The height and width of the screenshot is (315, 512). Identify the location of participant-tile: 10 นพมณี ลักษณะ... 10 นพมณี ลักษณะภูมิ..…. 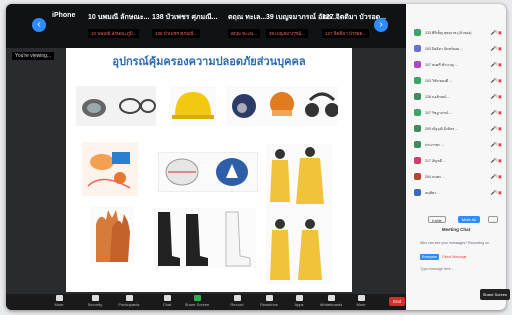
(118, 26).